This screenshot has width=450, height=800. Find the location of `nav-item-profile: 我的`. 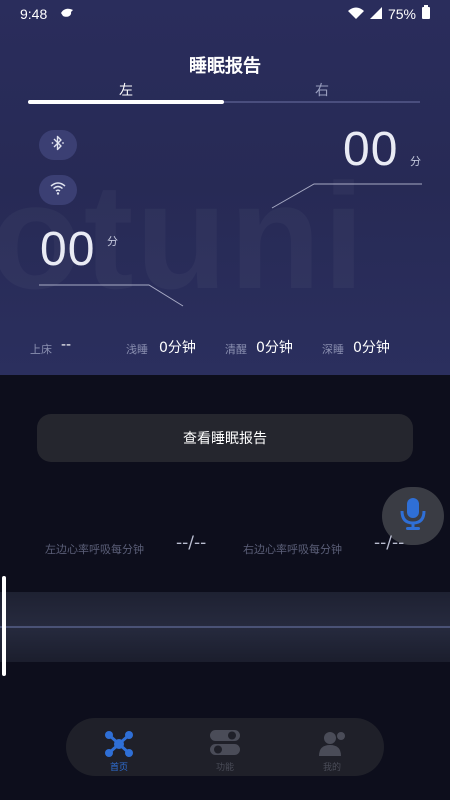

nav-item-profile: 我的 is located at coordinates (332, 749).